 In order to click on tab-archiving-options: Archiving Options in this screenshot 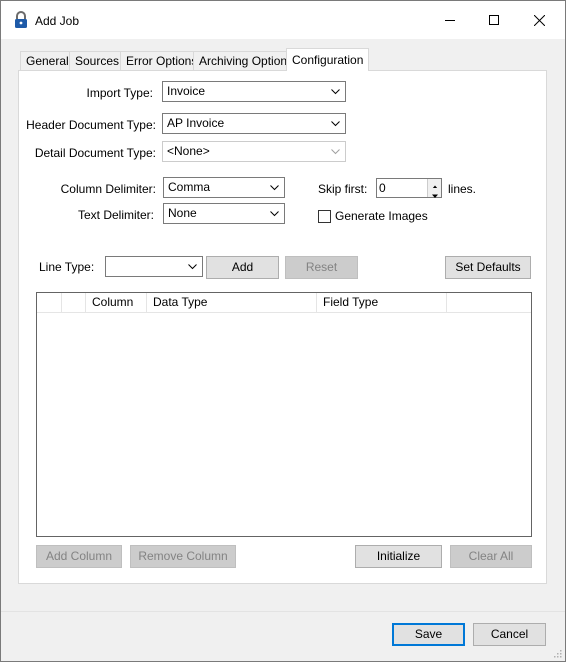, I will do `click(246, 61)`.